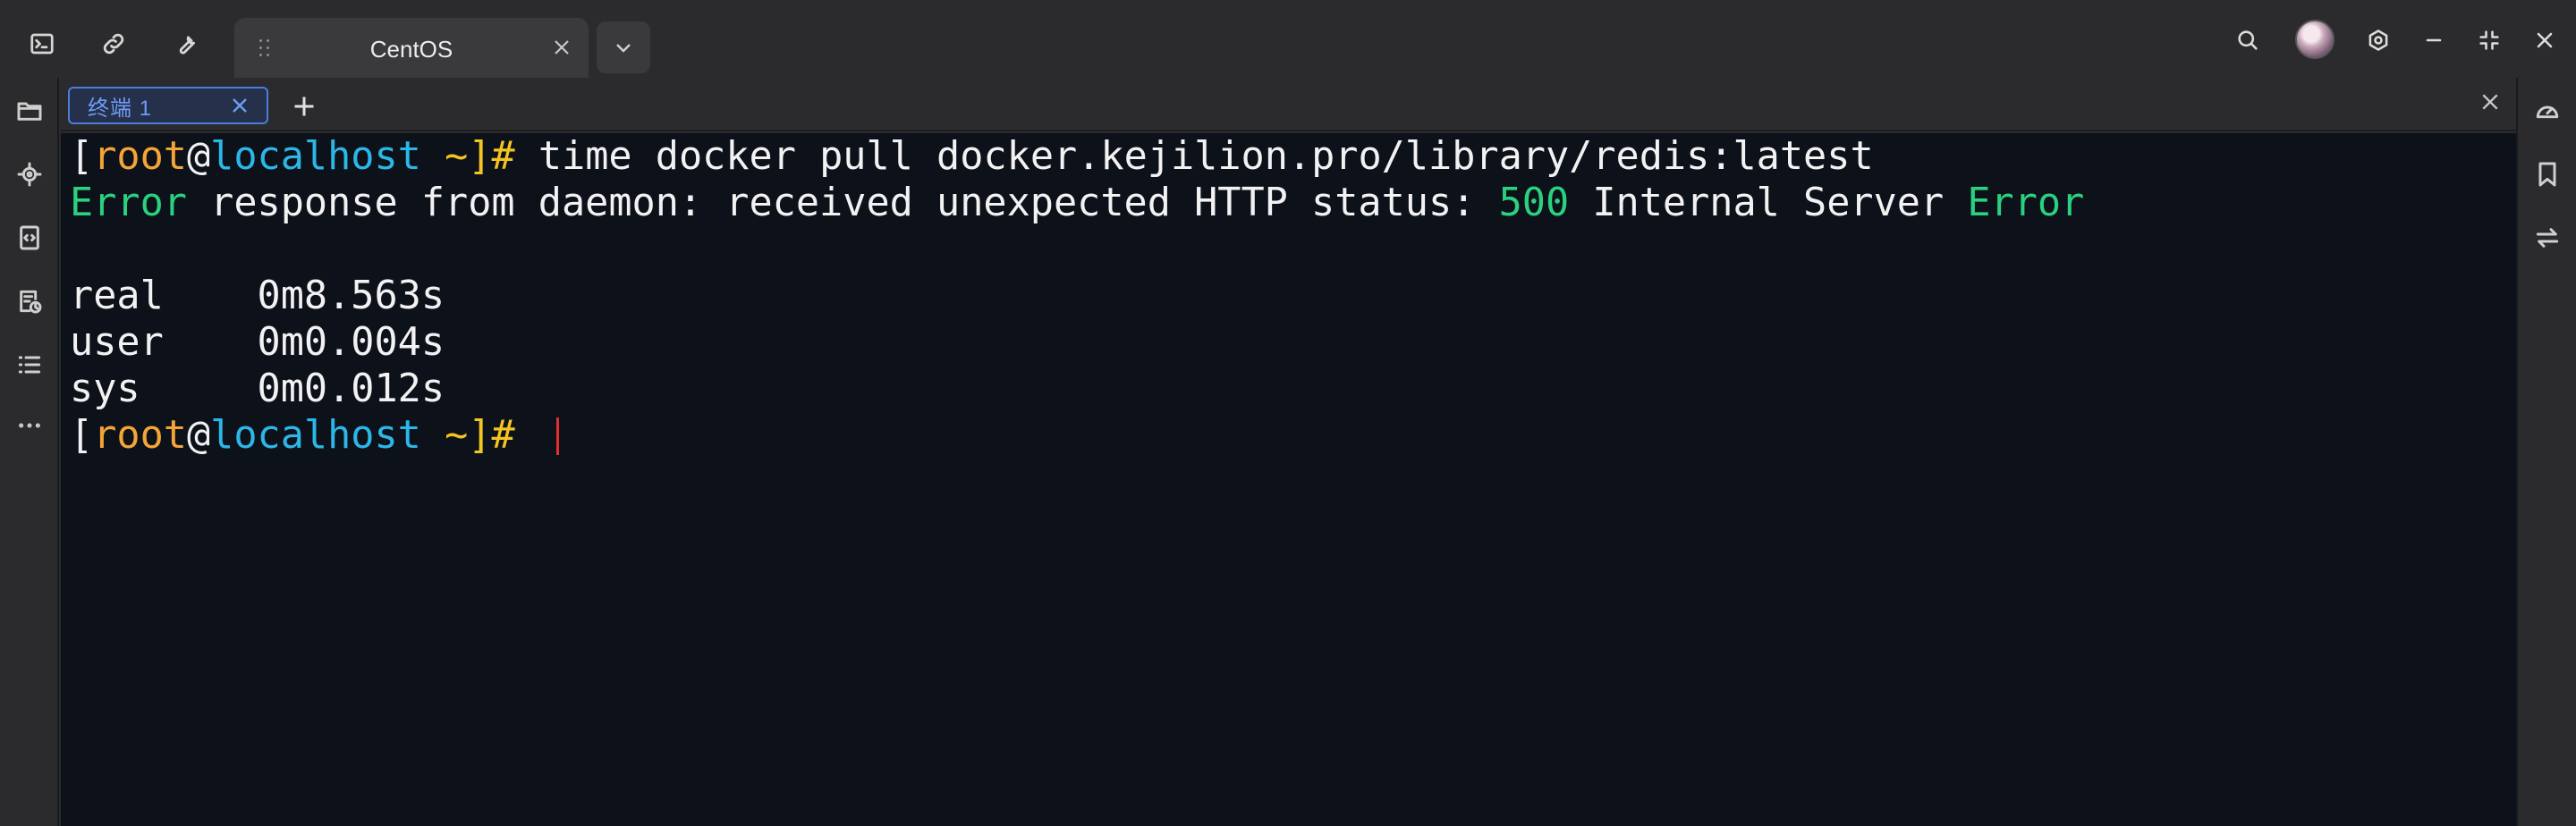  Describe the element at coordinates (29, 301) in the screenshot. I see `file-history-icon` at that location.